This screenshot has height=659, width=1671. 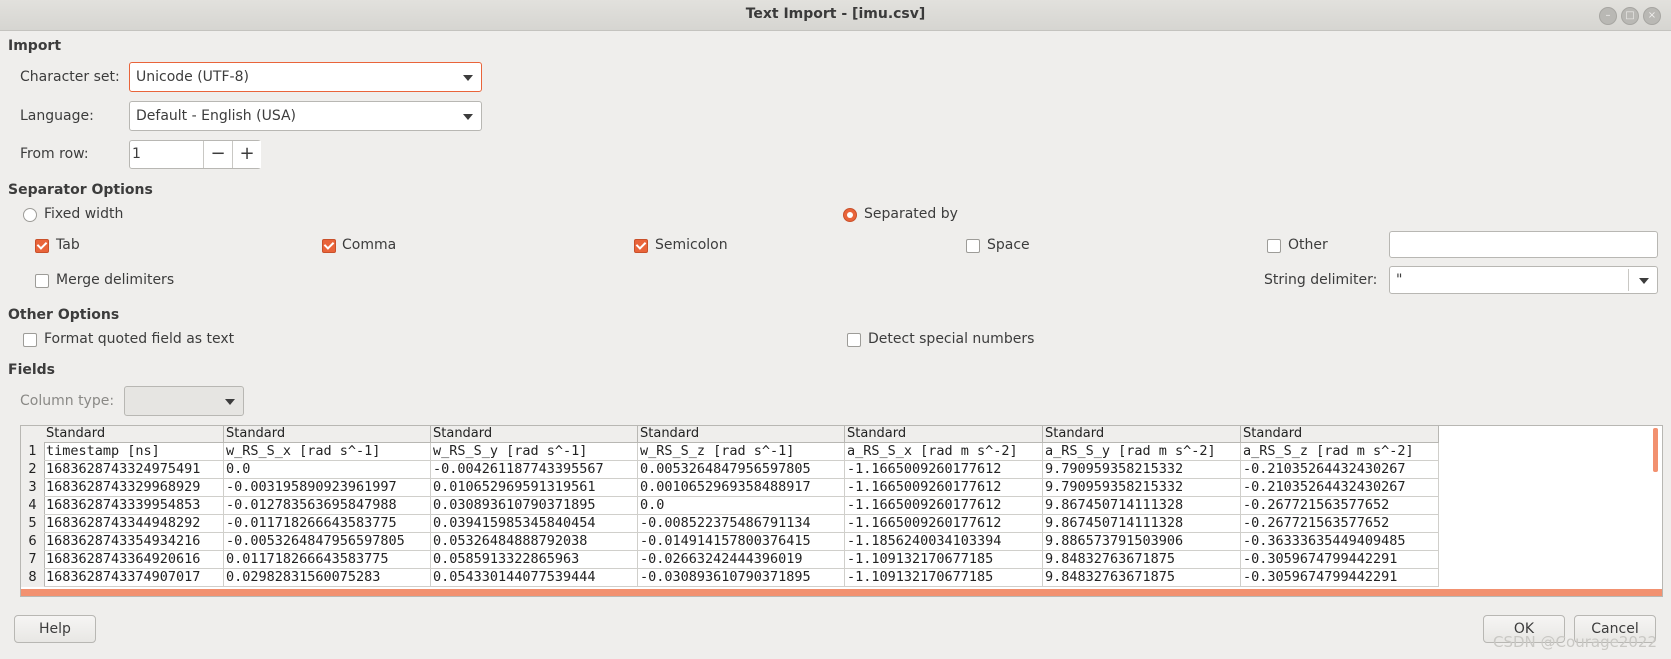 I want to click on comma-label: Comma, so click(x=369, y=245).